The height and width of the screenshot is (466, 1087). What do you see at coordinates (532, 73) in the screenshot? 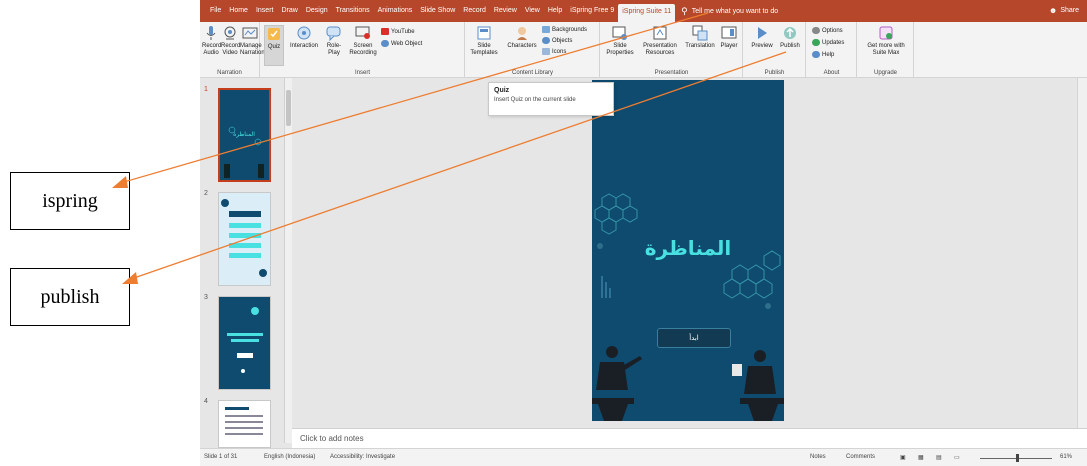
I see `group-label-content-library: Content Library` at bounding box center [532, 73].